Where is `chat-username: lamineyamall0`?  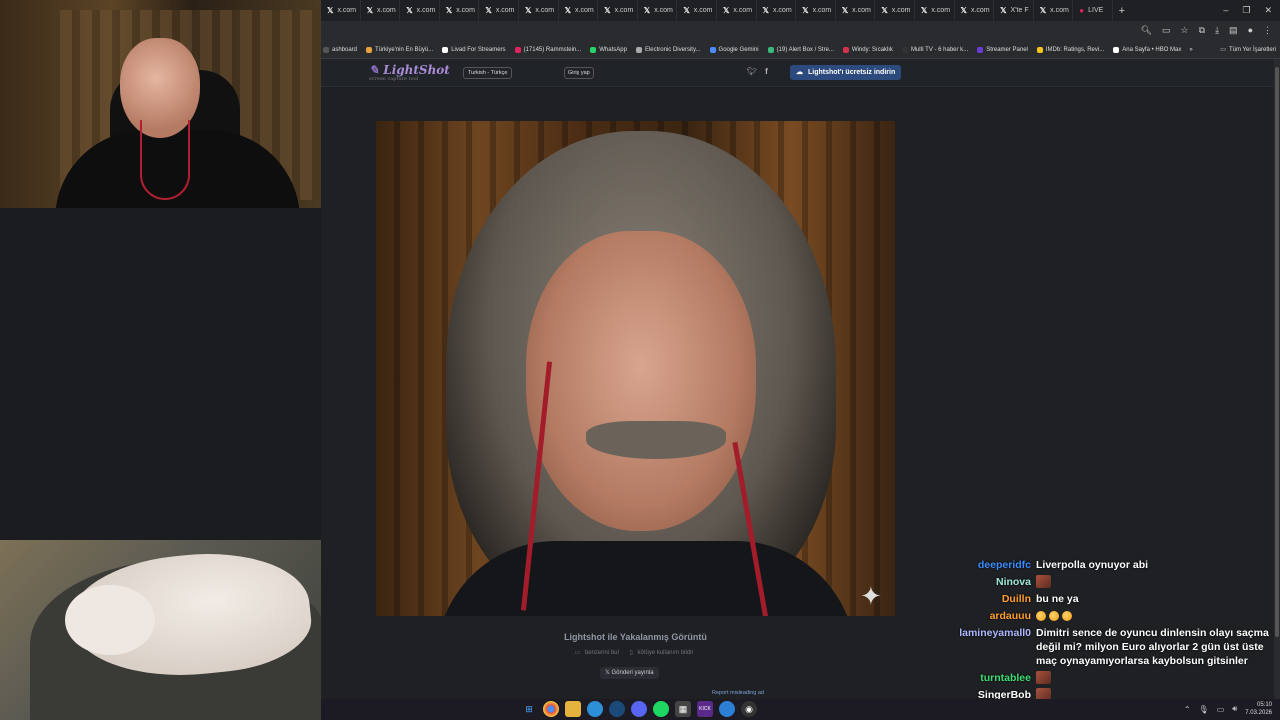 chat-username: lamineyamall0 is located at coordinates (995, 633).